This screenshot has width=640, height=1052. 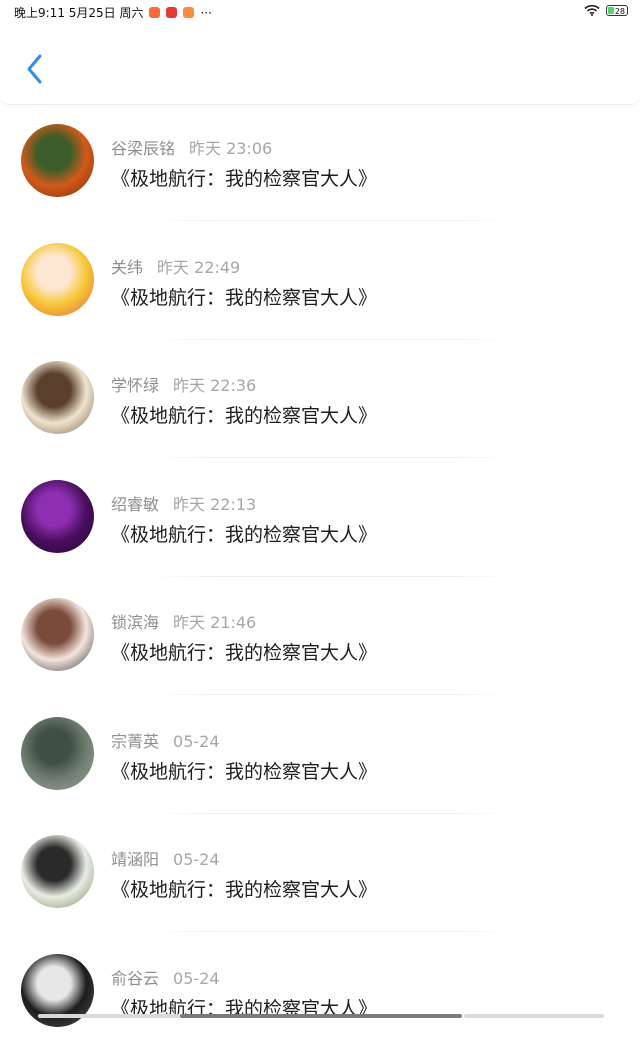 What do you see at coordinates (143, 148) in the screenshot?
I see `username: 谷梁辰铭` at bounding box center [143, 148].